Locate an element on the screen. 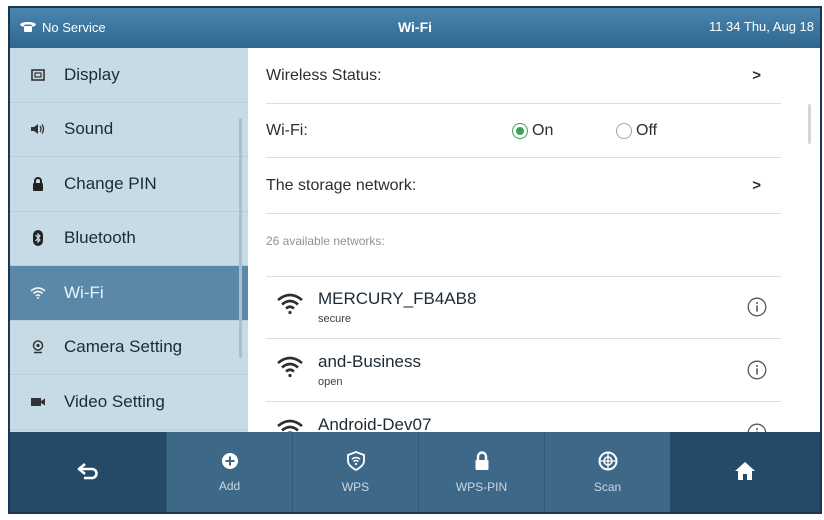 The width and height of the screenshot is (824, 520). sidebar-item-bluetooth: Bluetooth is located at coordinates (129, 239).